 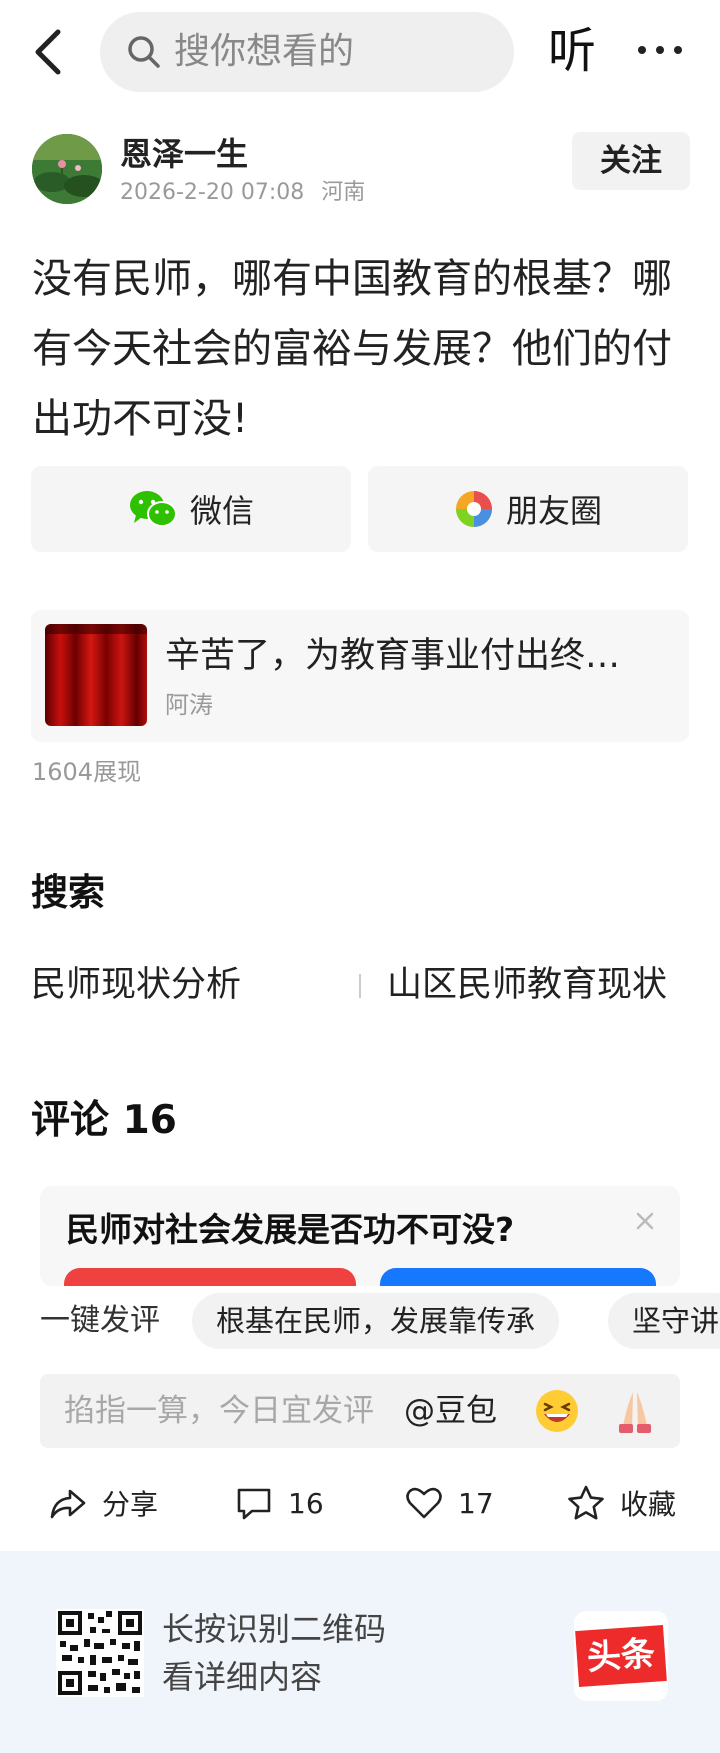 What do you see at coordinates (279, 1503) in the screenshot?
I see `comment-action: 16` at bounding box center [279, 1503].